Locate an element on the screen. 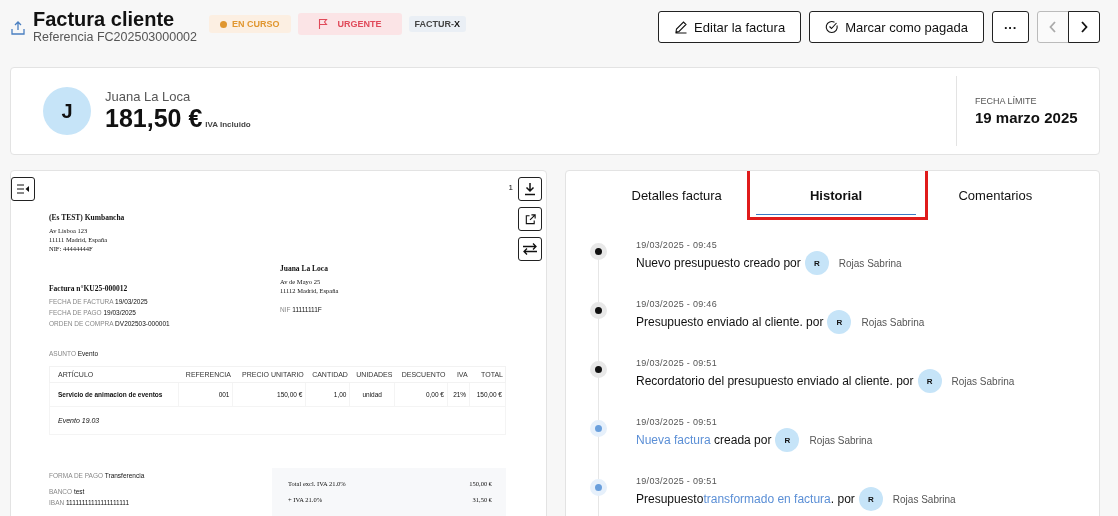 Image resolution: width=1118 pixels, height=516 pixels. chevron-right-icon is located at coordinates (1084, 27).